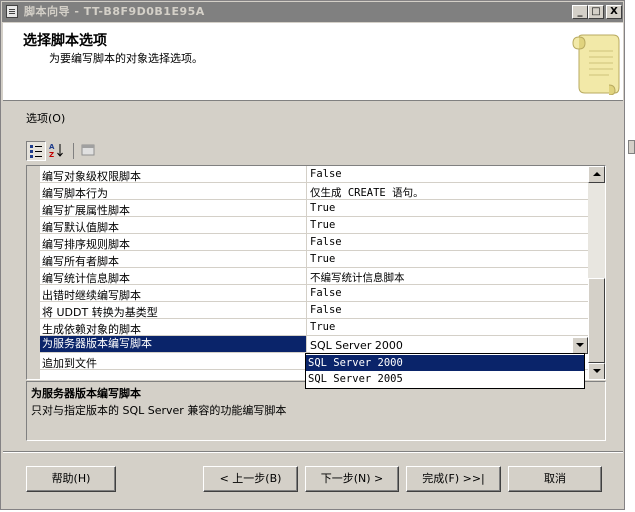 The image size is (635, 512). I want to click on next-button: 下一步(N) >, so click(352, 479).